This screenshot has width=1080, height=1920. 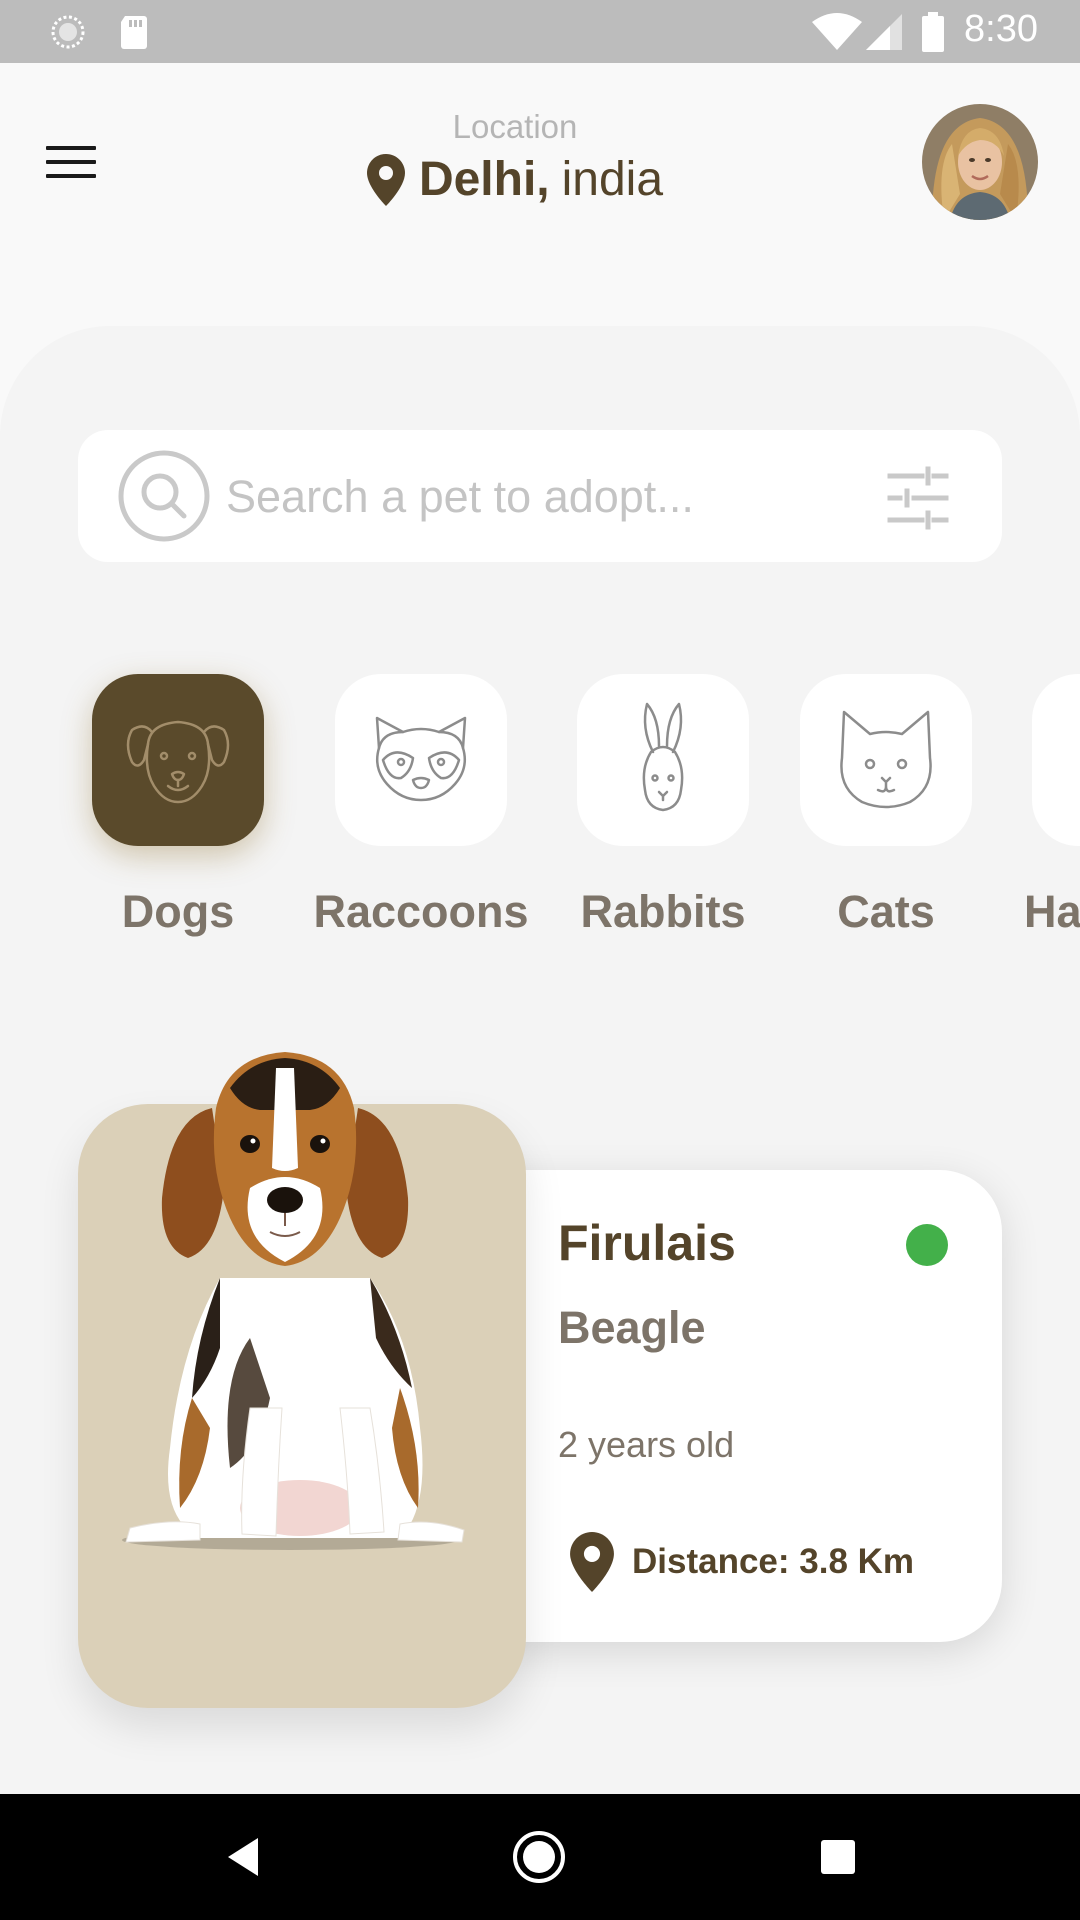 I want to click on pet-age: 2 years old, so click(x=646, y=1444).